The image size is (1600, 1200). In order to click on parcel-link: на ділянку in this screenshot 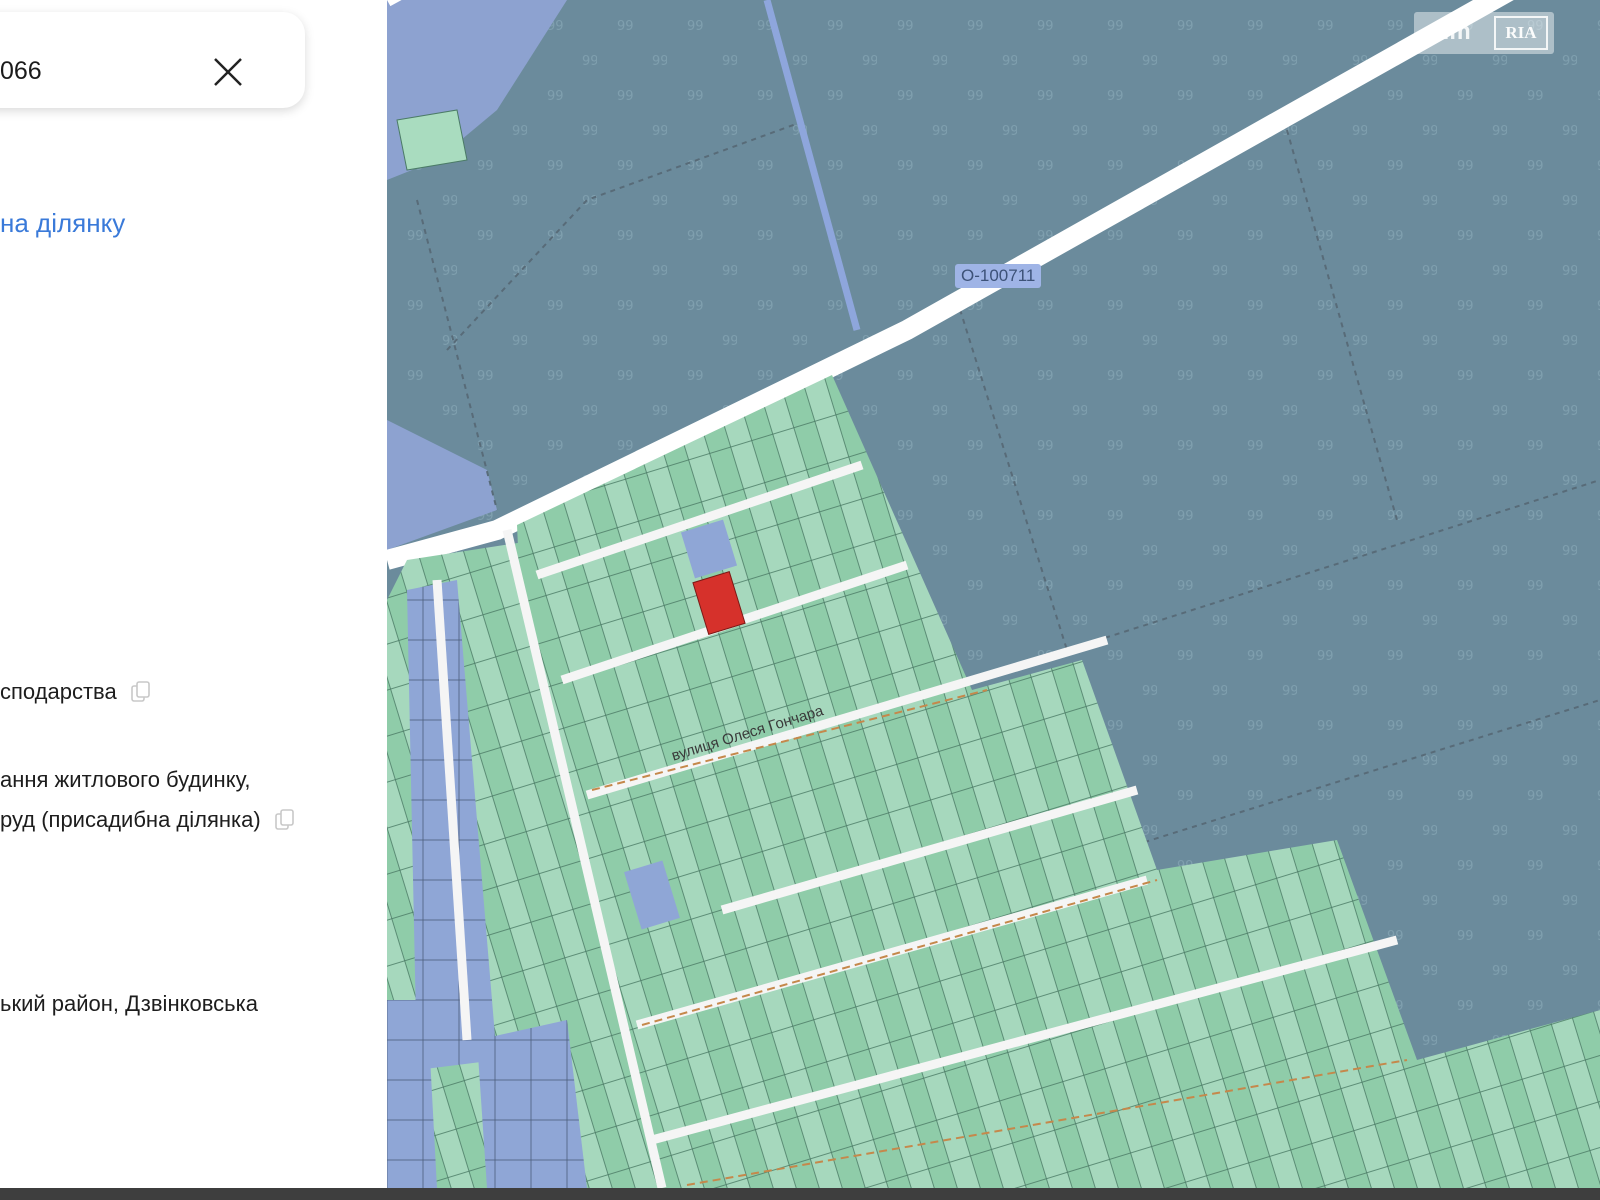, I will do `click(62, 223)`.